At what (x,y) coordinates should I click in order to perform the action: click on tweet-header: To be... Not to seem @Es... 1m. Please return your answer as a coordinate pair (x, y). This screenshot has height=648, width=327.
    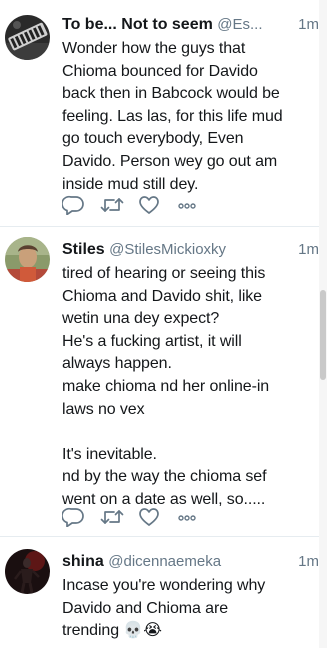
    Looking at the image, I should click on (190, 25).